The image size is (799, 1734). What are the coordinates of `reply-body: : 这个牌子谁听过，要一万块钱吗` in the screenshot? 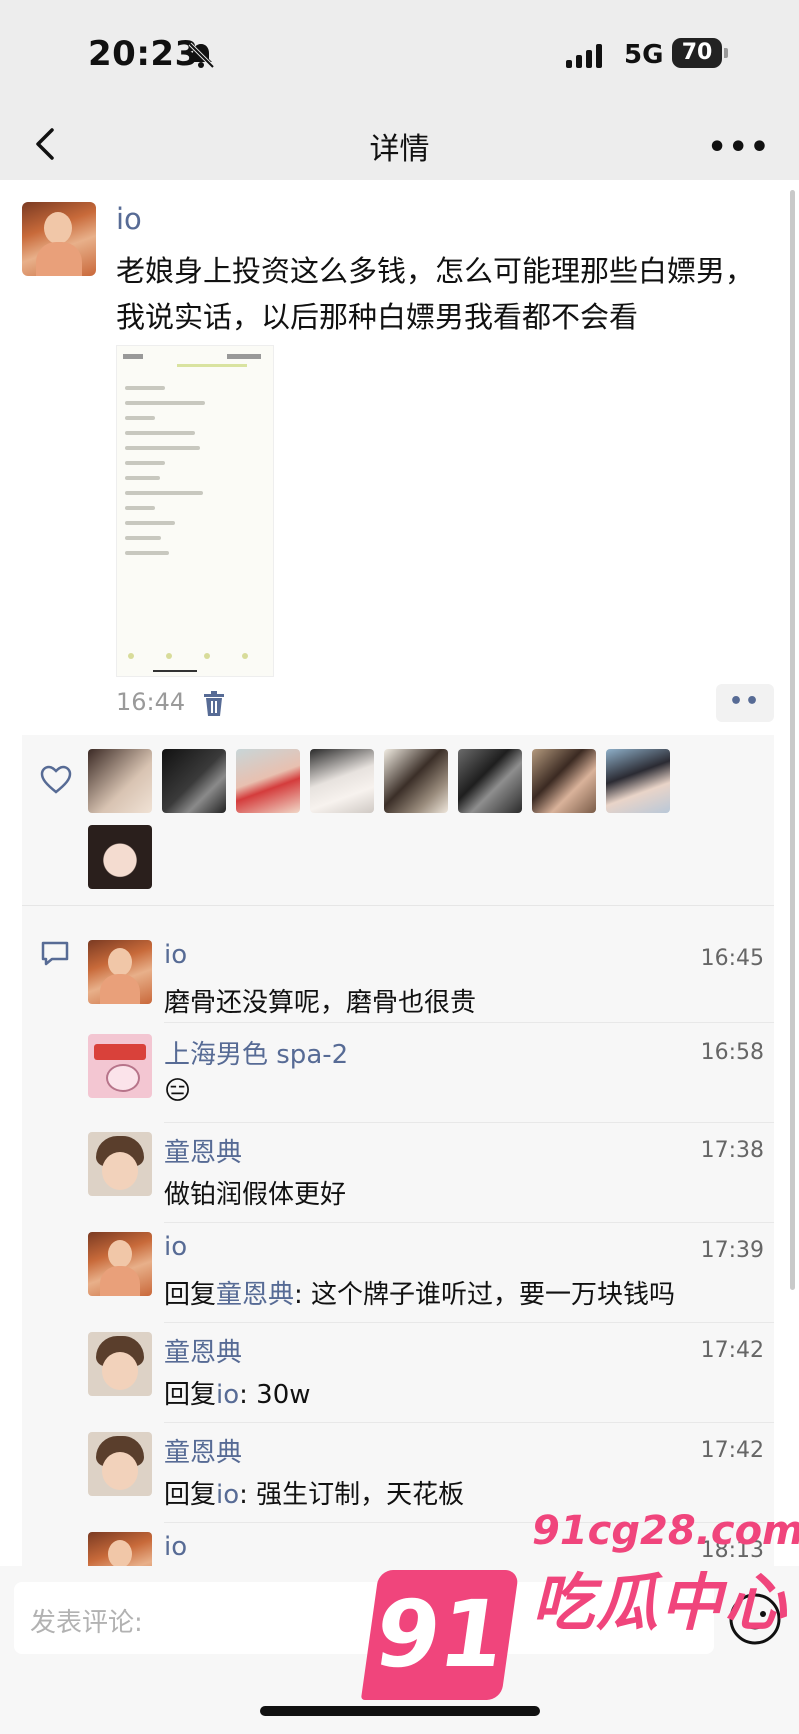 It's located at (485, 1295).